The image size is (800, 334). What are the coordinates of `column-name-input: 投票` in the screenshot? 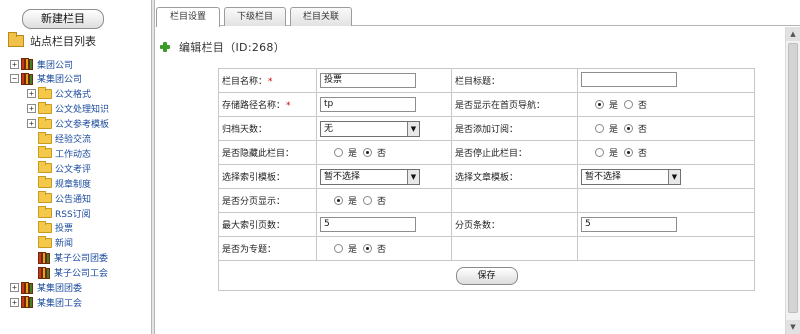 It's located at (368, 80).